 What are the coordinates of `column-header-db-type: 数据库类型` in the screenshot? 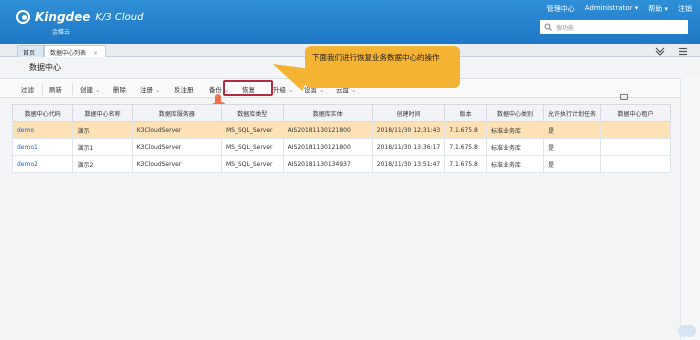 It's located at (252, 113).